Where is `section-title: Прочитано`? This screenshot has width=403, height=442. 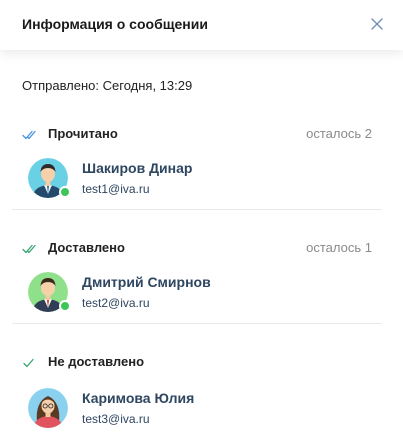 section-title: Прочитано is located at coordinates (83, 133).